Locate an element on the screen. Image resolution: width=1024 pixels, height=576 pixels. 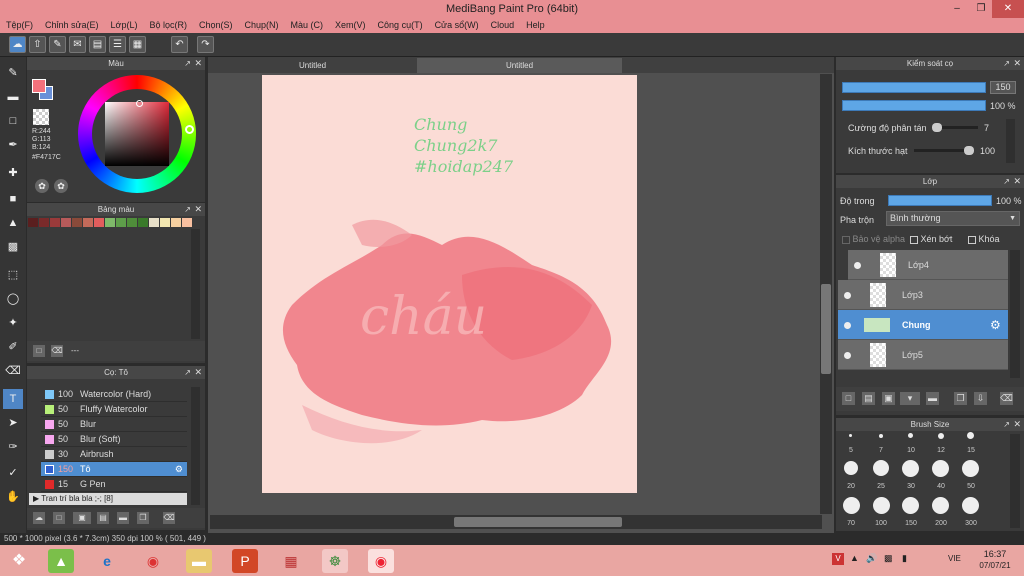
duplicate-layer-icon: ❐ is located at coordinates (960, 398).